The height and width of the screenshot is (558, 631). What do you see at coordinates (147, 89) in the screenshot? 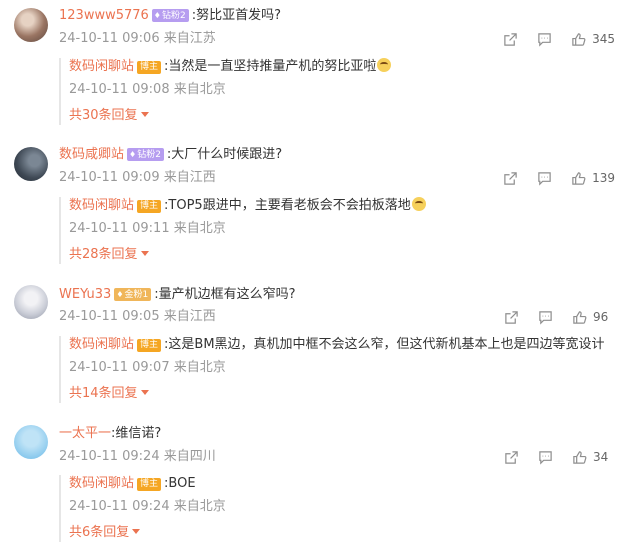
I see `reply-meta: 24-10-11 09:08 来自北京` at bounding box center [147, 89].